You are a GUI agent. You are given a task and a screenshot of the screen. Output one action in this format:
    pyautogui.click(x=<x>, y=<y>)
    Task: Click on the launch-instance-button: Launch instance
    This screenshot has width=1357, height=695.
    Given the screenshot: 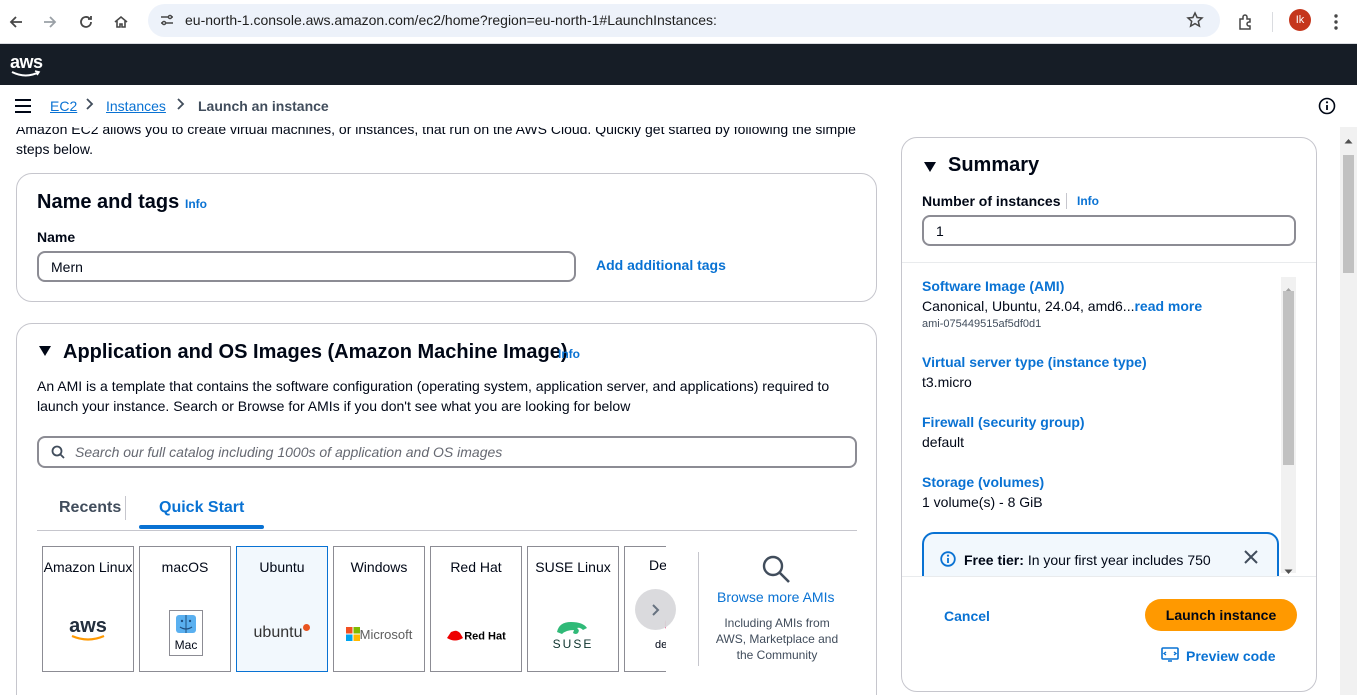 What is the action you would take?
    pyautogui.click(x=1221, y=615)
    